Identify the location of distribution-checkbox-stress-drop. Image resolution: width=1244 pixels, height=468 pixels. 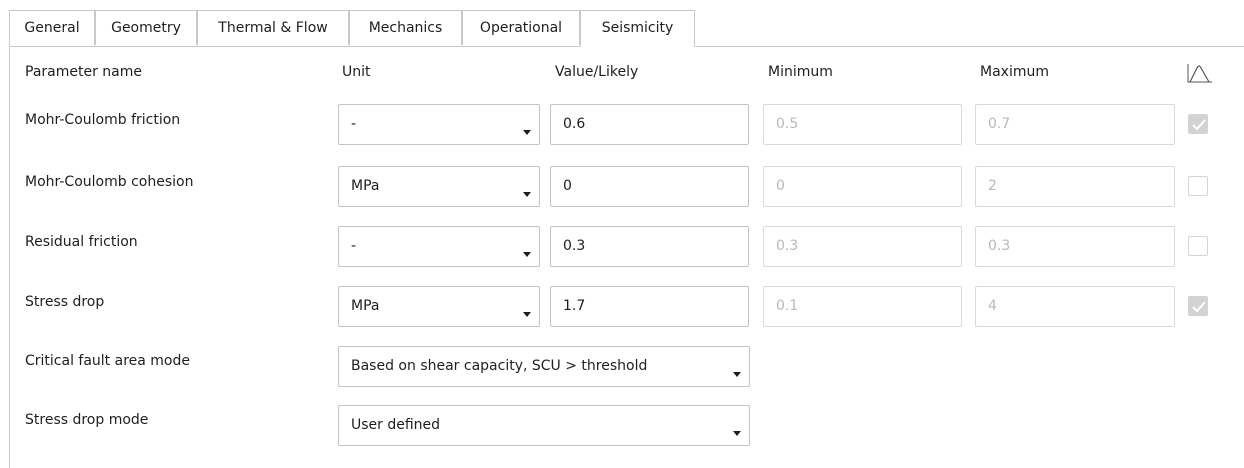
(1198, 306).